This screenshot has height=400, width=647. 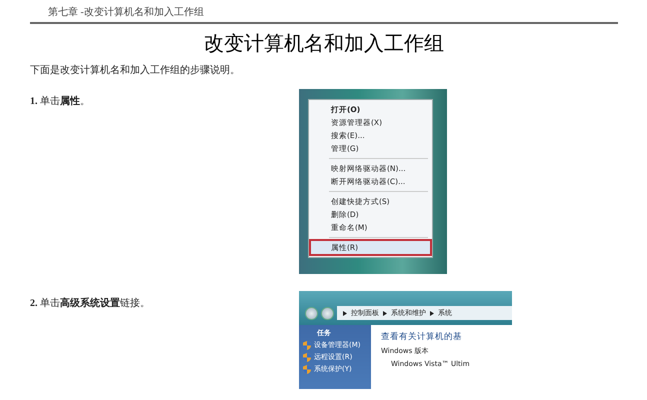 What do you see at coordinates (135, 70) in the screenshot?
I see `intro-text: 下面是改变计算机名和加入工作组的步骤说明。` at bounding box center [135, 70].